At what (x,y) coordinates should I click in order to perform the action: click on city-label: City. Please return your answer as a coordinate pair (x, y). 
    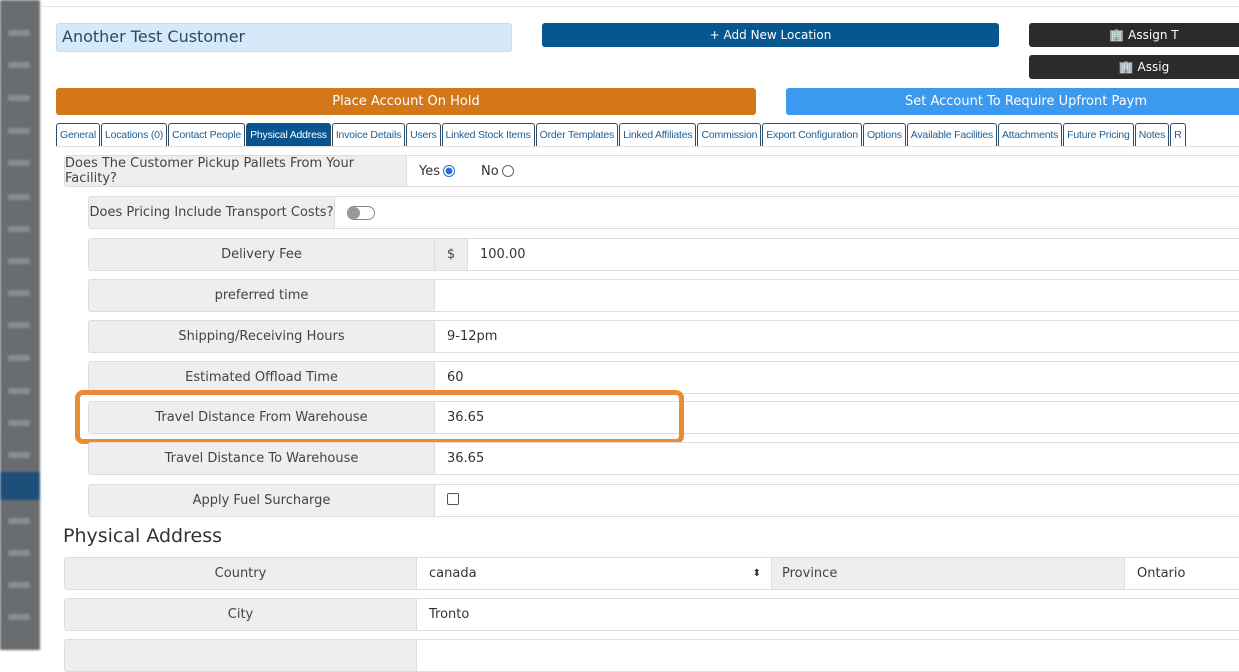
    Looking at the image, I should click on (241, 614).